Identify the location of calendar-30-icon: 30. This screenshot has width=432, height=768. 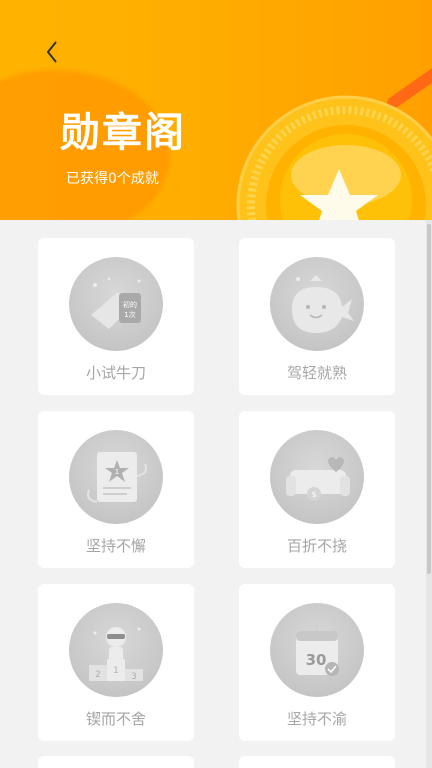
(317, 648).